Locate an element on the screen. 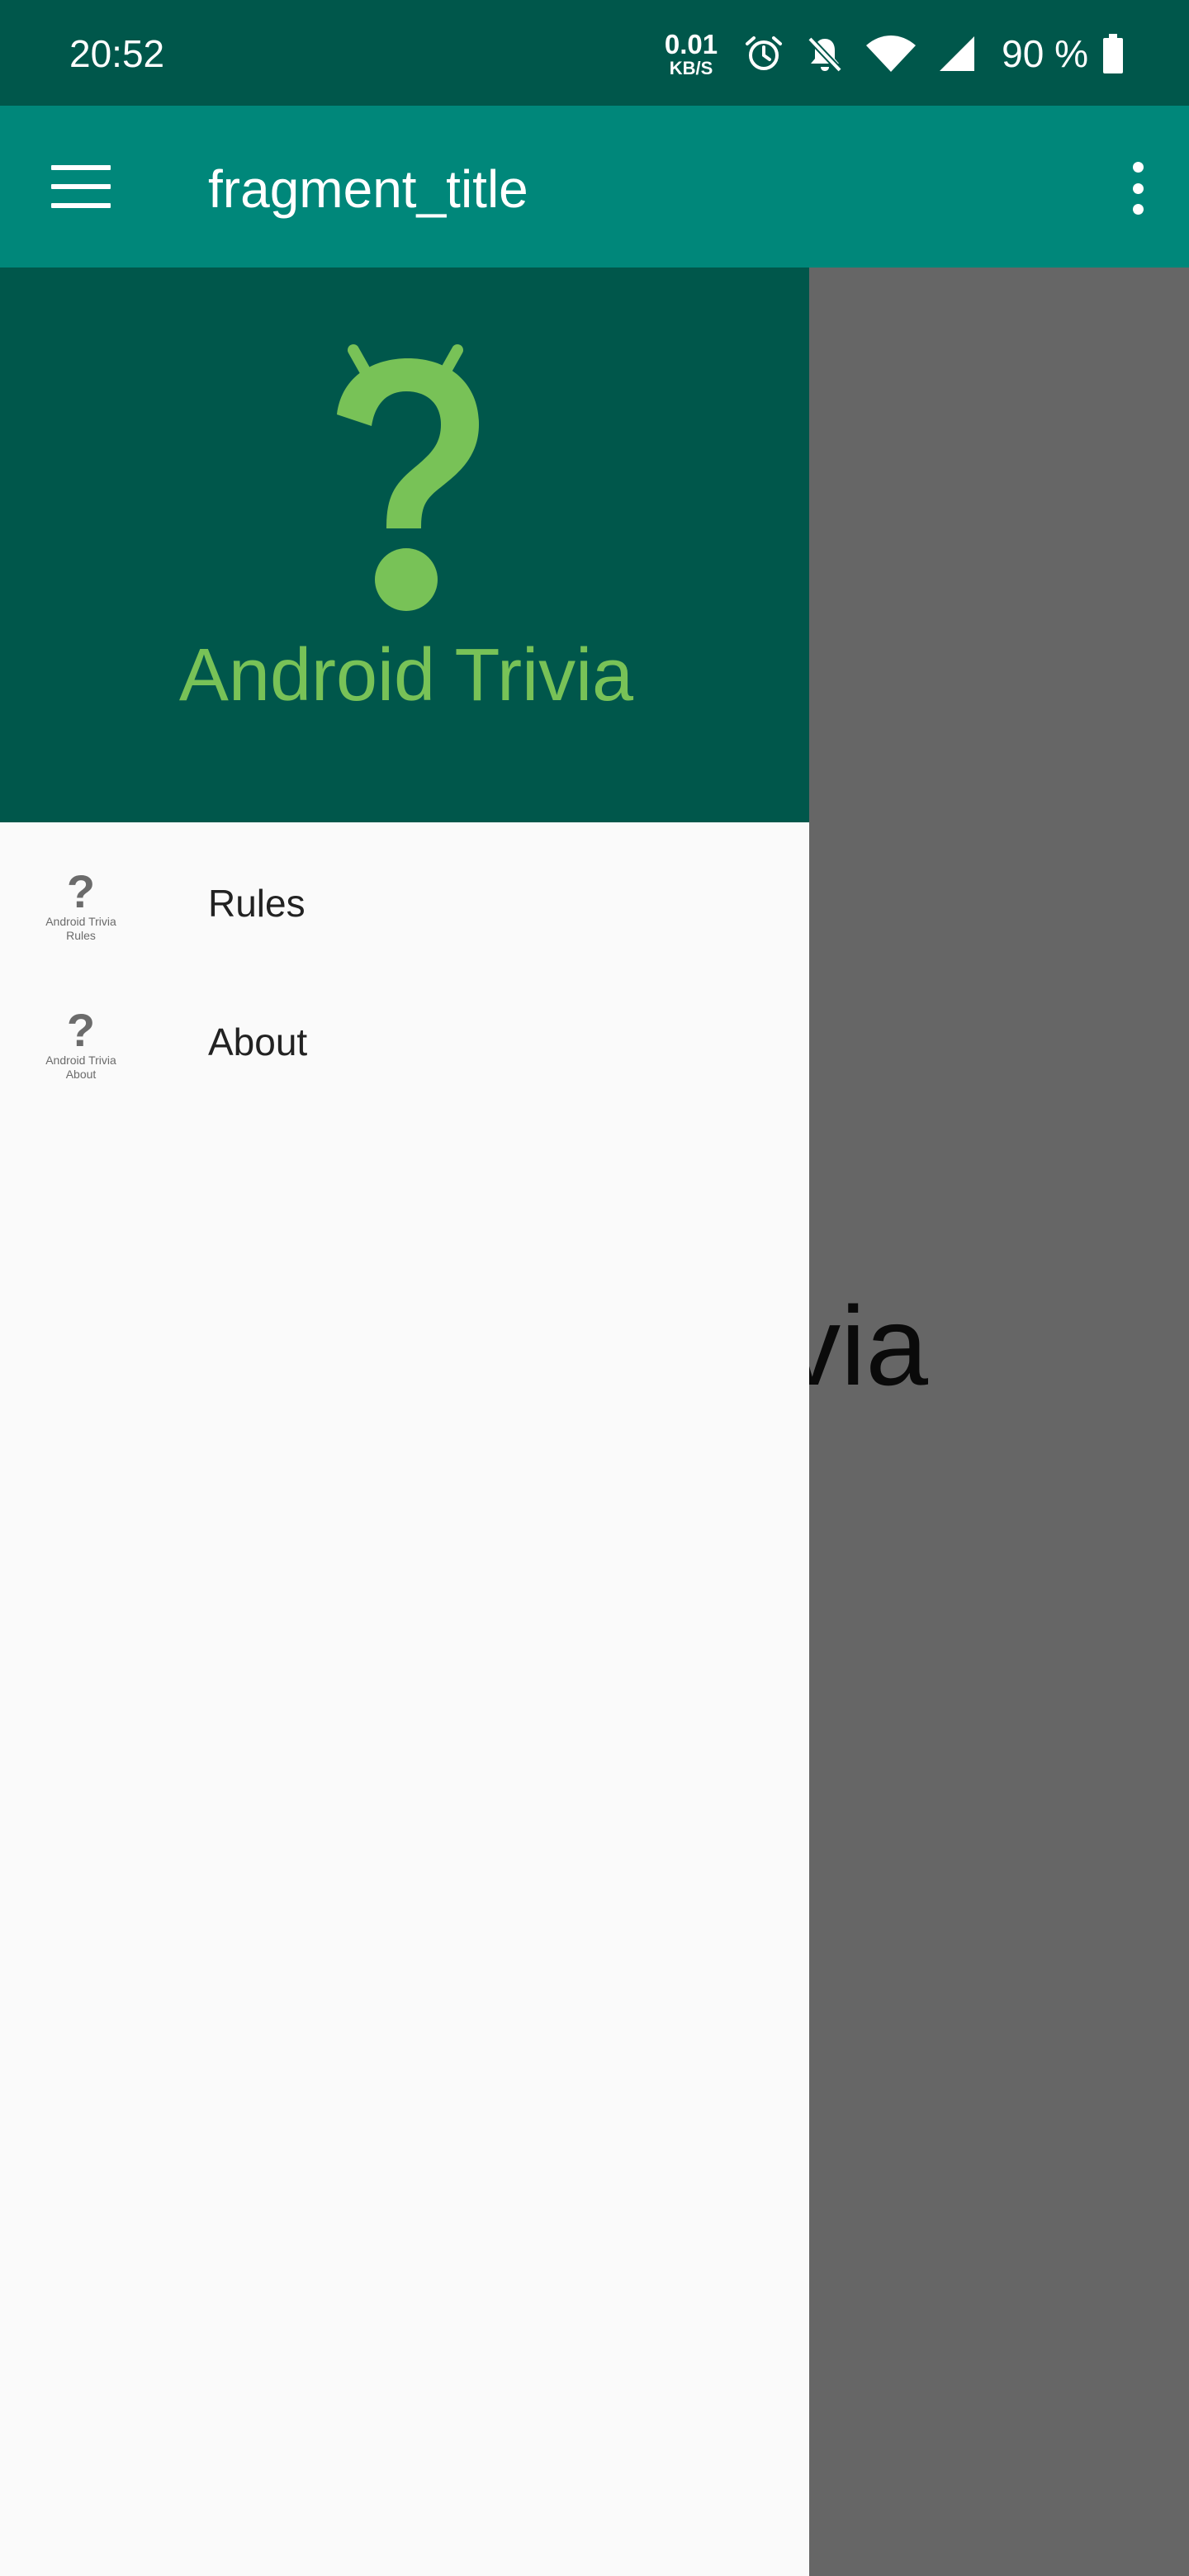  about-icon-caption-item: About is located at coordinates (81, 1074).